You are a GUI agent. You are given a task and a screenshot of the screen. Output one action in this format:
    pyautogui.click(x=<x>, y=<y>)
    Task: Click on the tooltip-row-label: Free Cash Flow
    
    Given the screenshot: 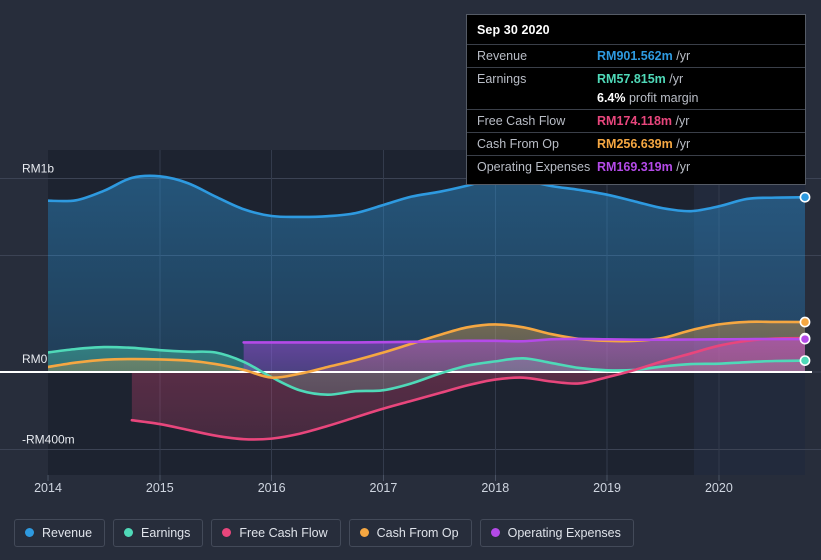 What is the action you would take?
    pyautogui.click(x=521, y=121)
    